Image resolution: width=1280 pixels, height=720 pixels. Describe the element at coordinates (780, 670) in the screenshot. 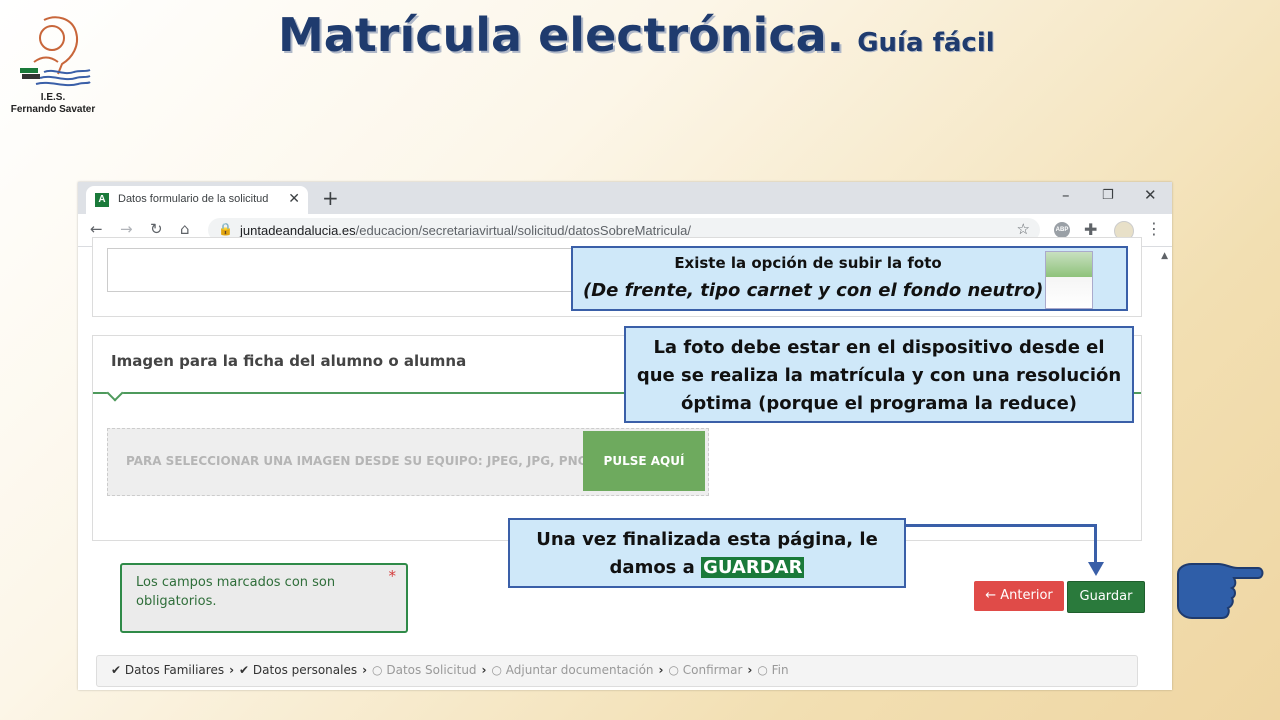

I see `wizard-step-label: Fin` at that location.